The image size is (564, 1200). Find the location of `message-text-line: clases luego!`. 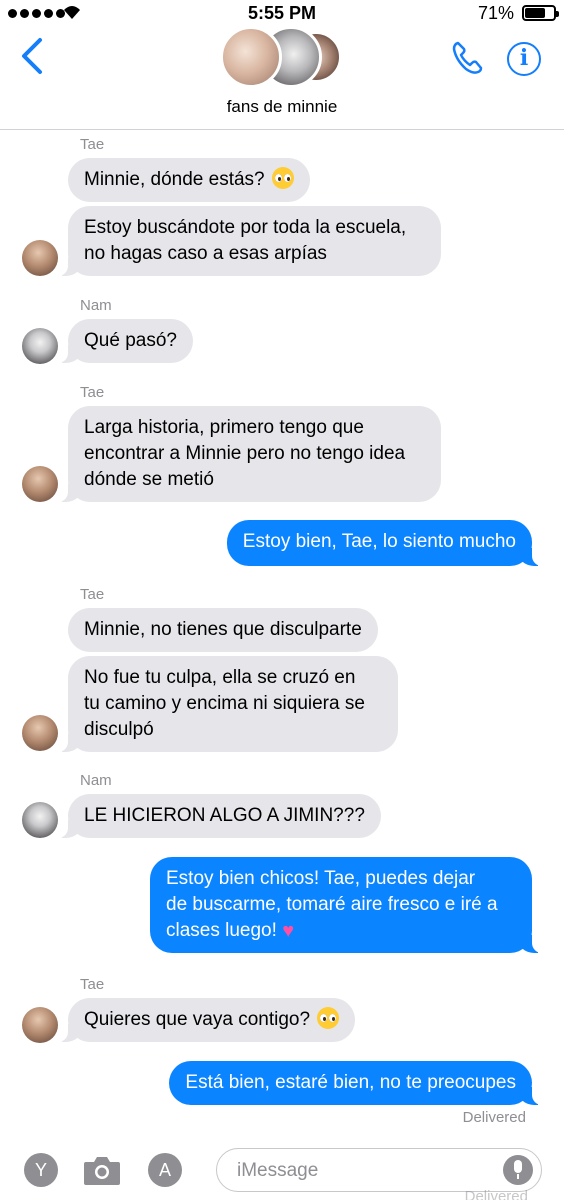

message-text-line: clases luego! is located at coordinates (221, 930).